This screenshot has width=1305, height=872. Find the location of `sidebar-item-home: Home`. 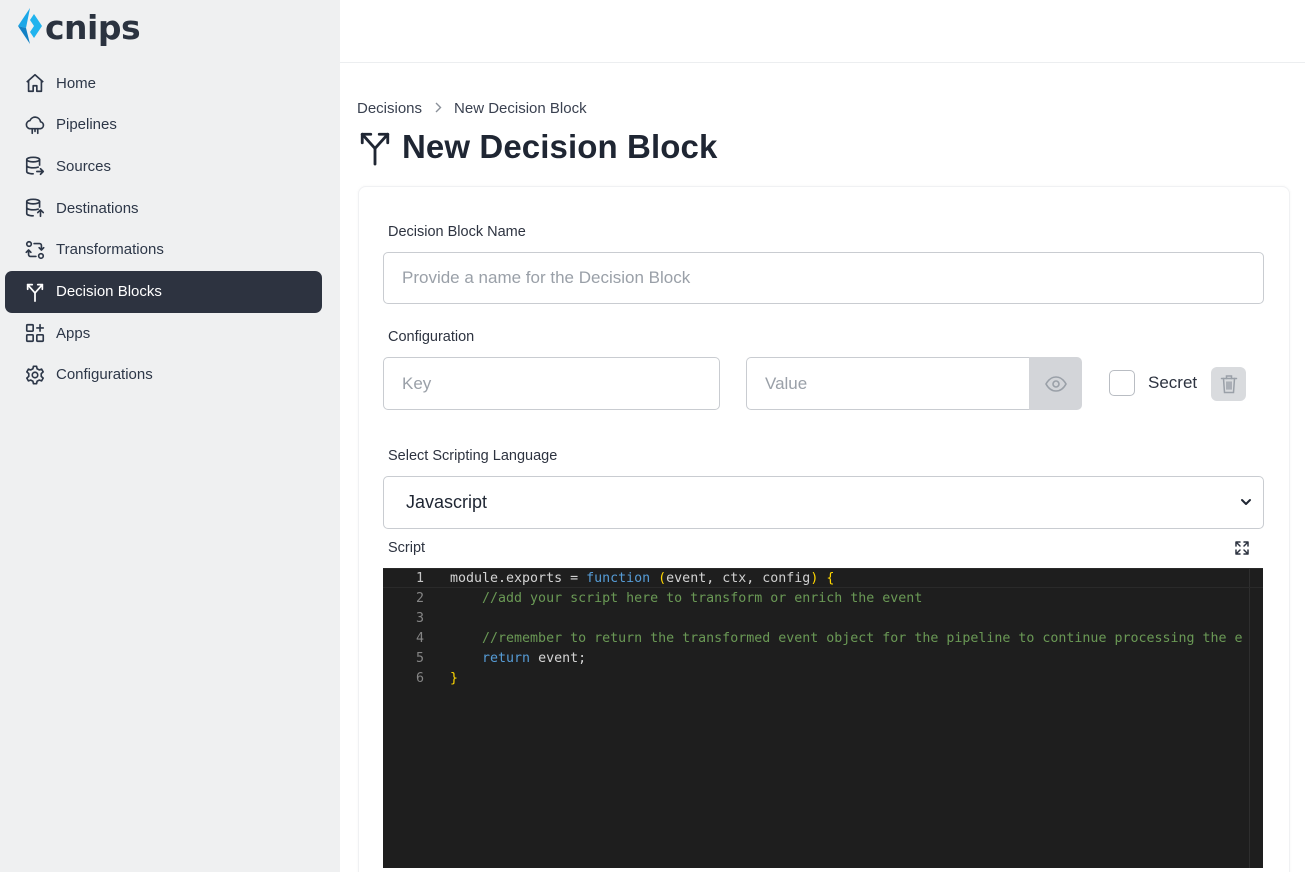

sidebar-item-home: Home is located at coordinates (163, 83).